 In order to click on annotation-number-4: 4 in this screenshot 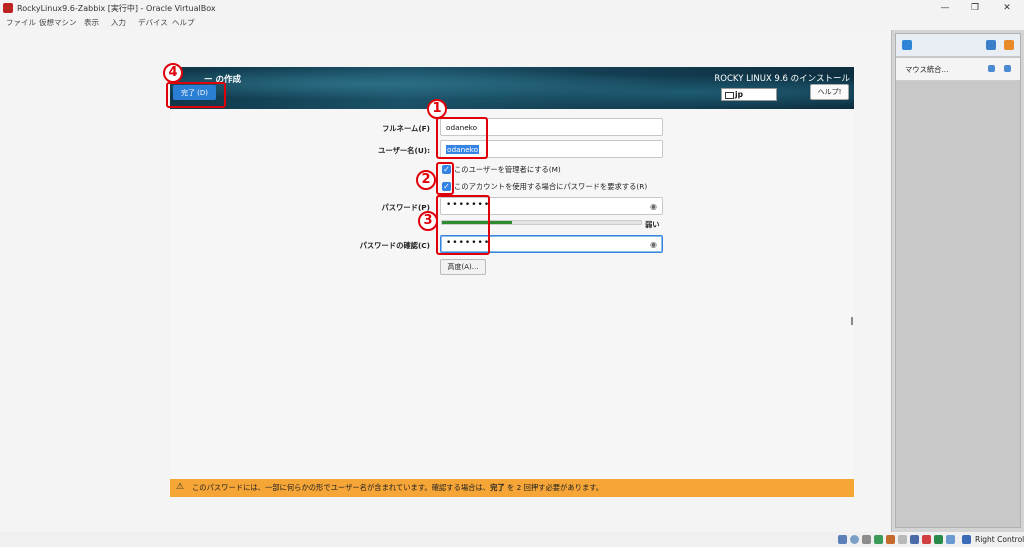, I will do `click(173, 73)`.